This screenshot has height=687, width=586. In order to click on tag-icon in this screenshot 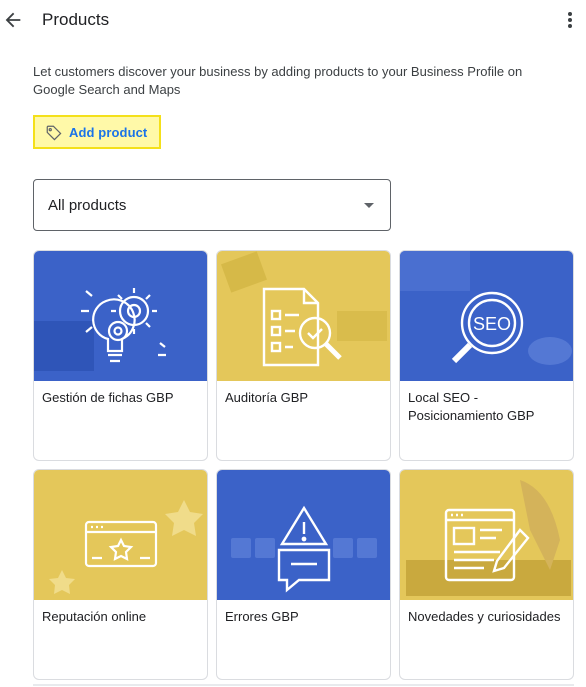, I will do `click(54, 133)`.